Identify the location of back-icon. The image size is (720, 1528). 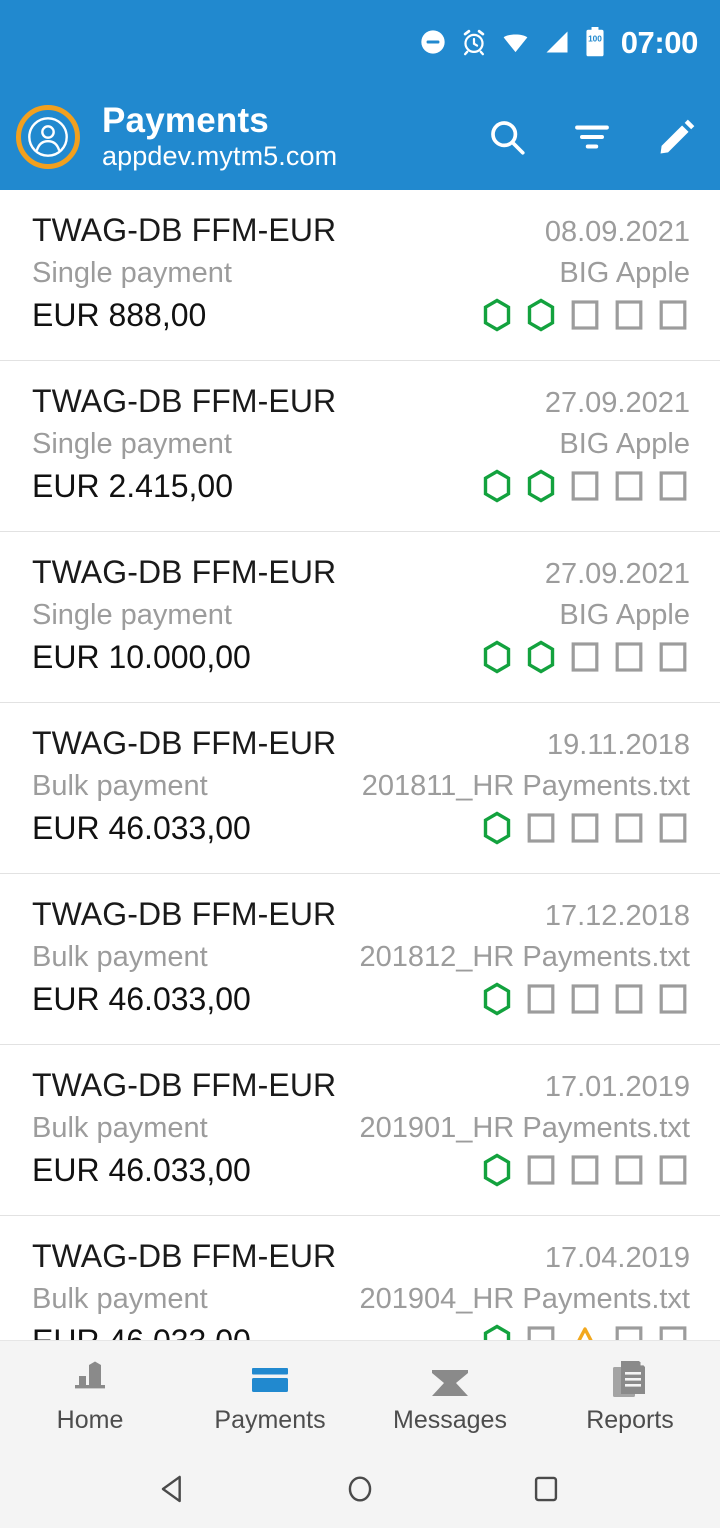
(174, 1489).